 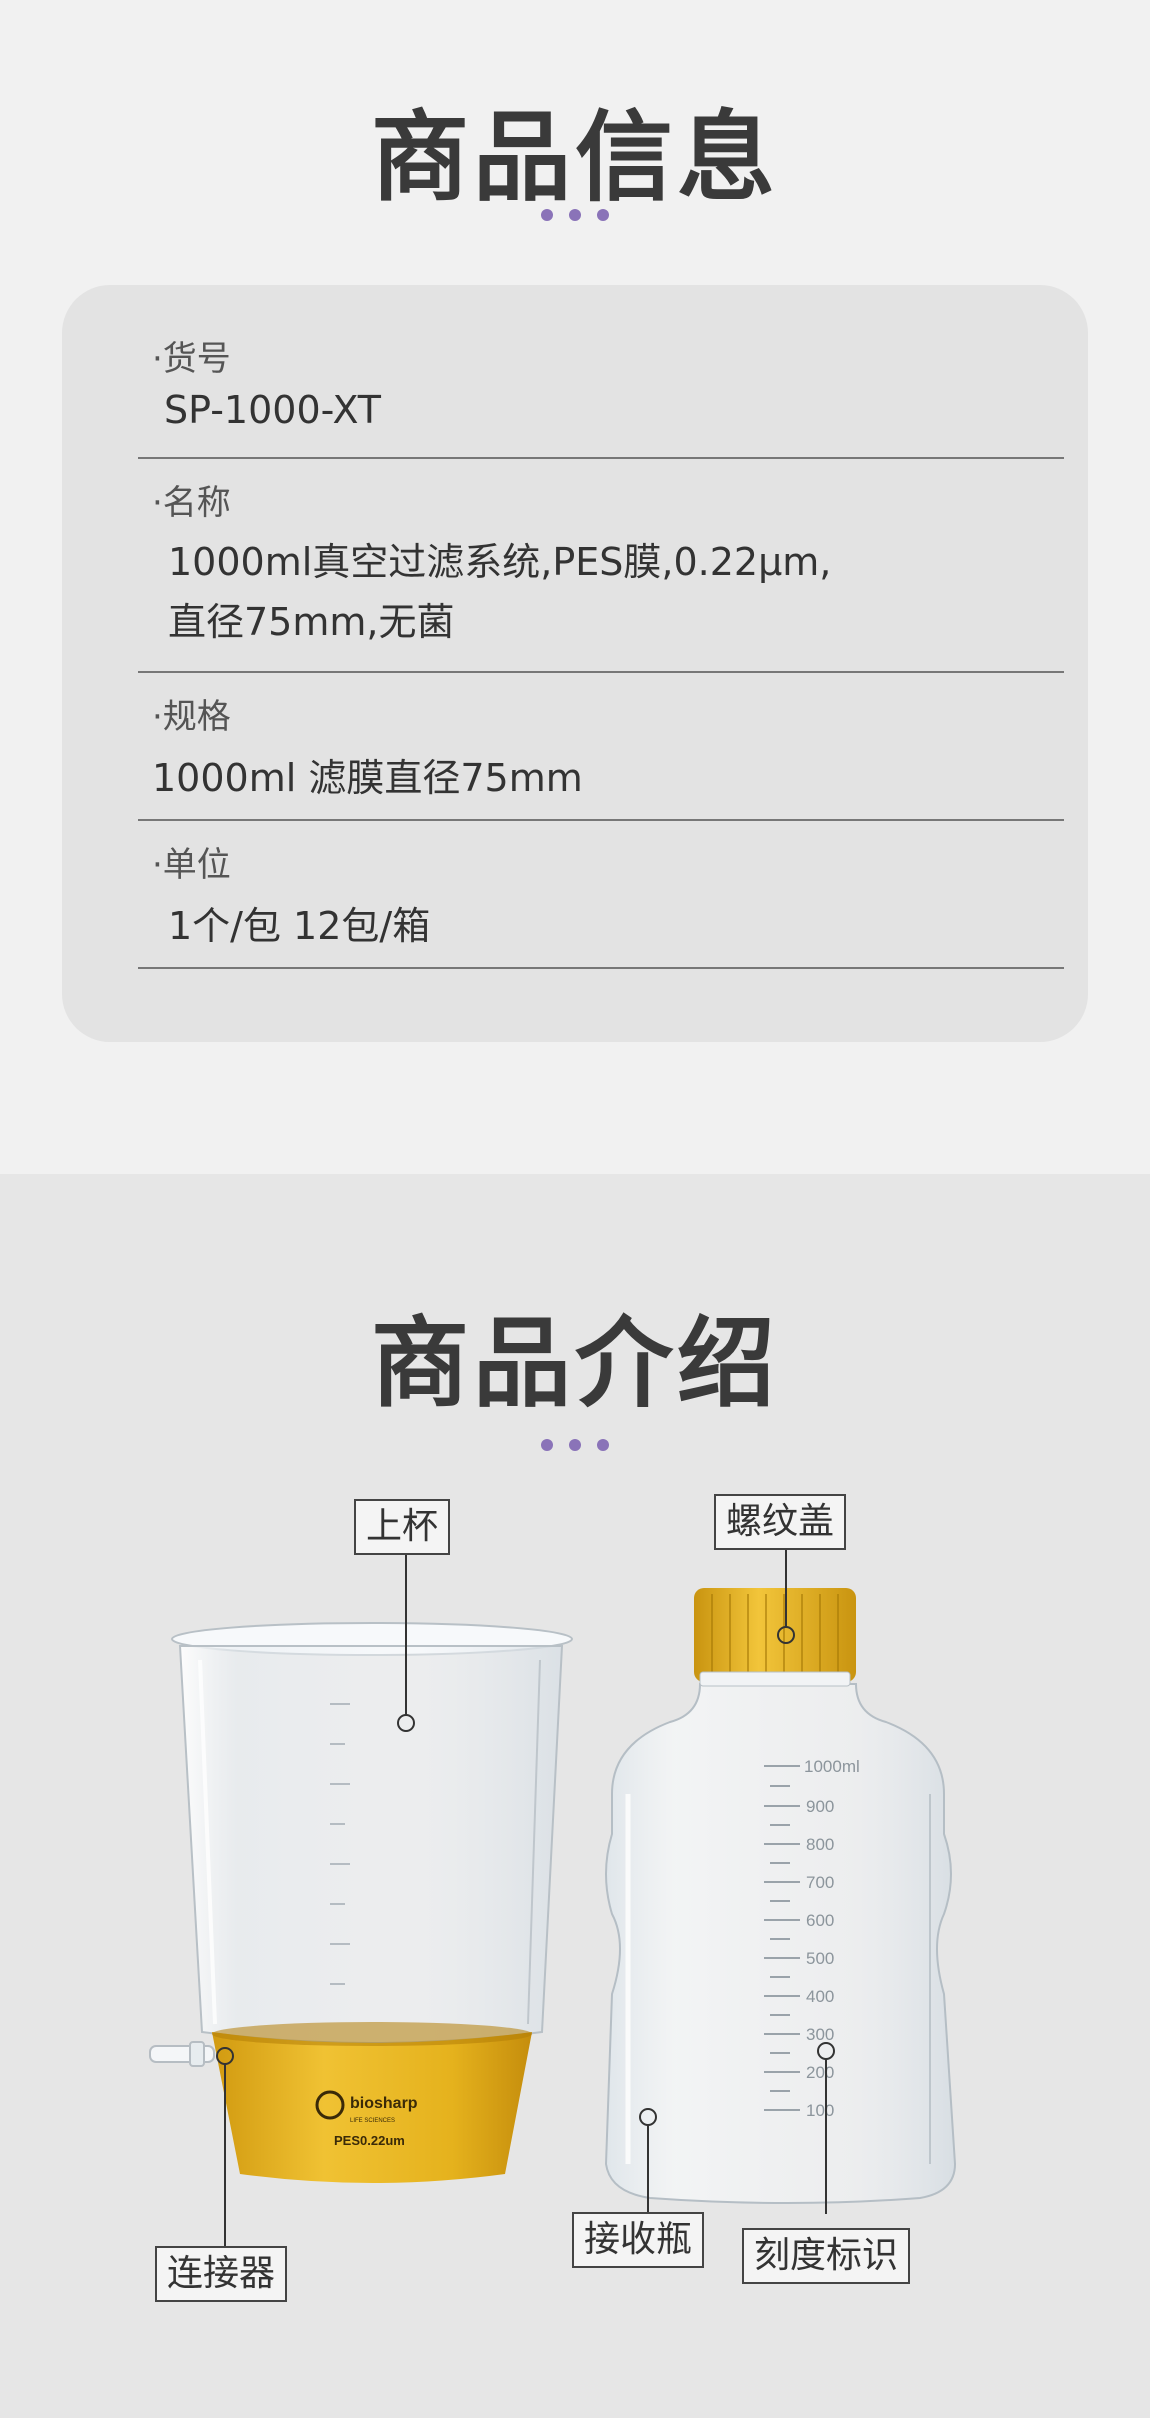 What do you see at coordinates (299, 926) in the screenshot?
I see `info-value: 1个/包 12包/箱` at bounding box center [299, 926].